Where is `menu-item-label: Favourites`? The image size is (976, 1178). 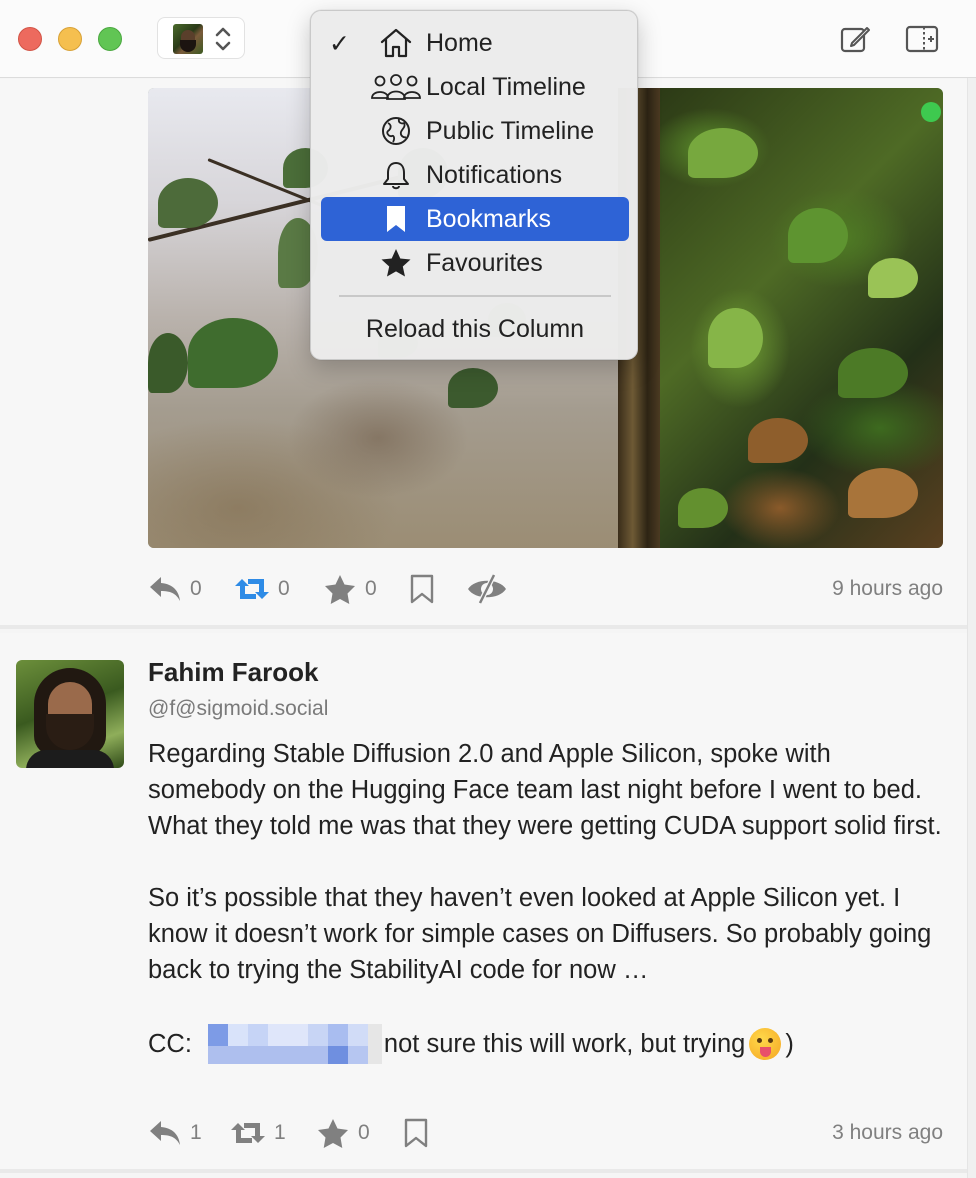
menu-item-label: Favourites is located at coordinates (484, 263).